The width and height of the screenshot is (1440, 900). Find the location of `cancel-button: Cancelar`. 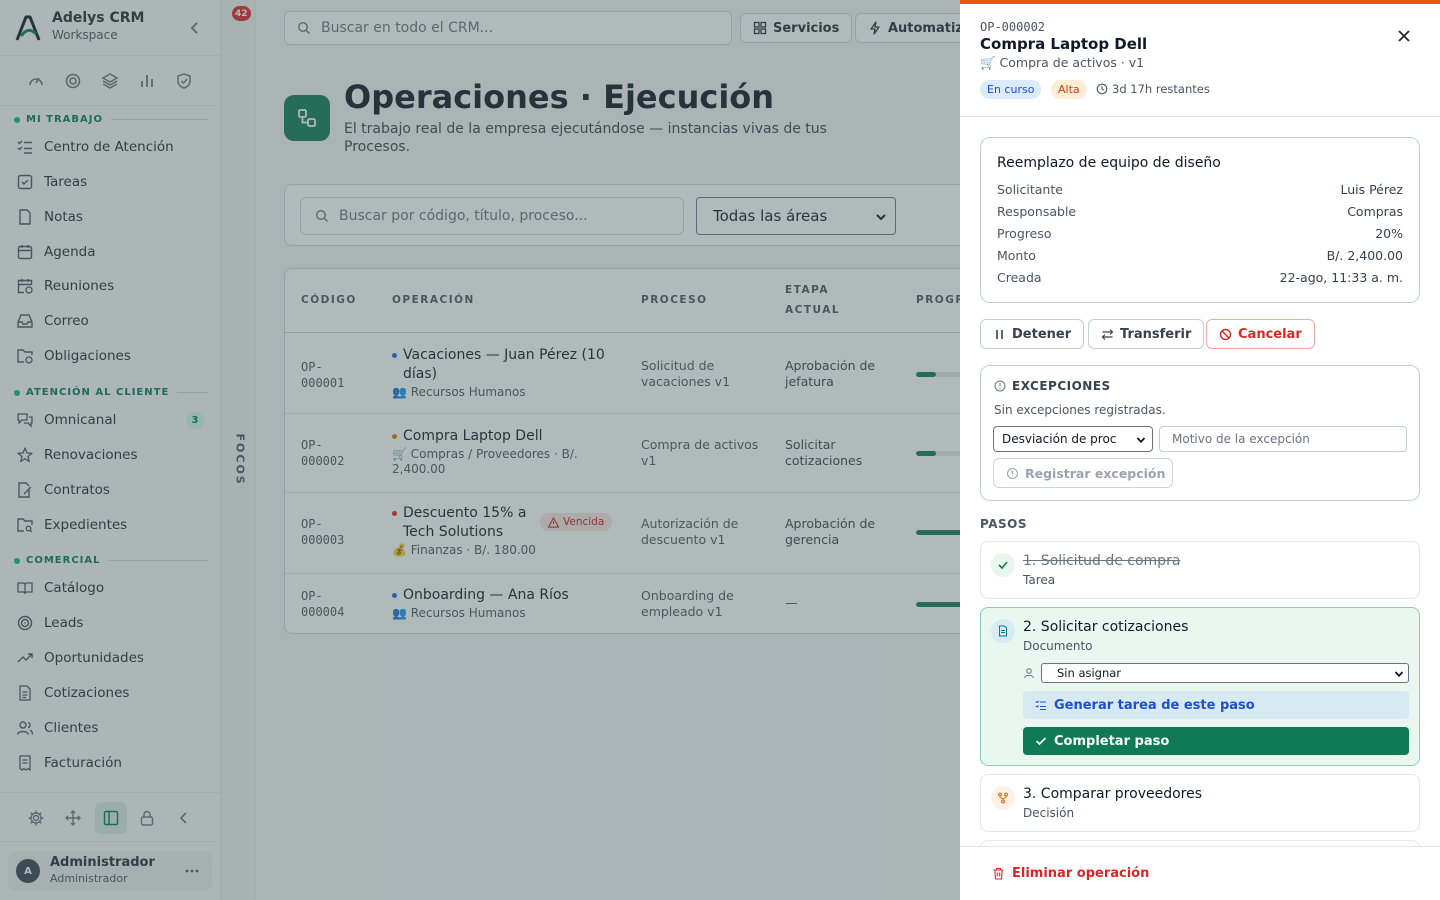

cancel-button: Cancelar is located at coordinates (1260, 334).